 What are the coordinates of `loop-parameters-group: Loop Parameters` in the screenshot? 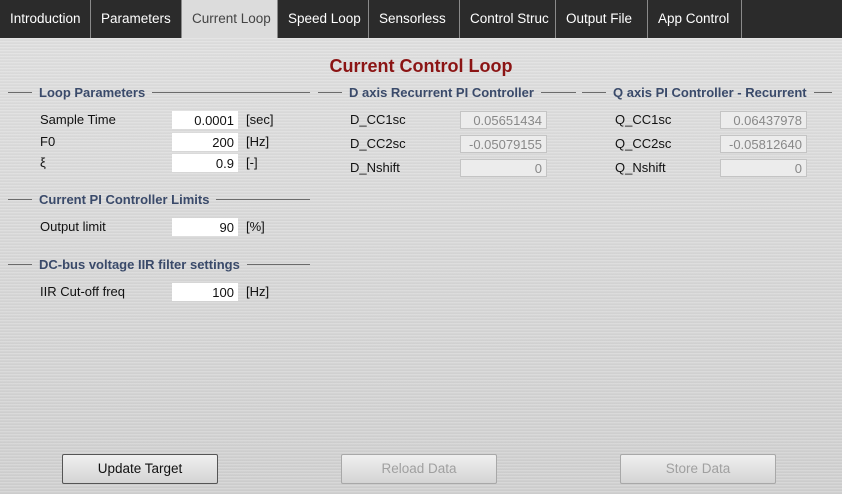 It's located at (159, 92).